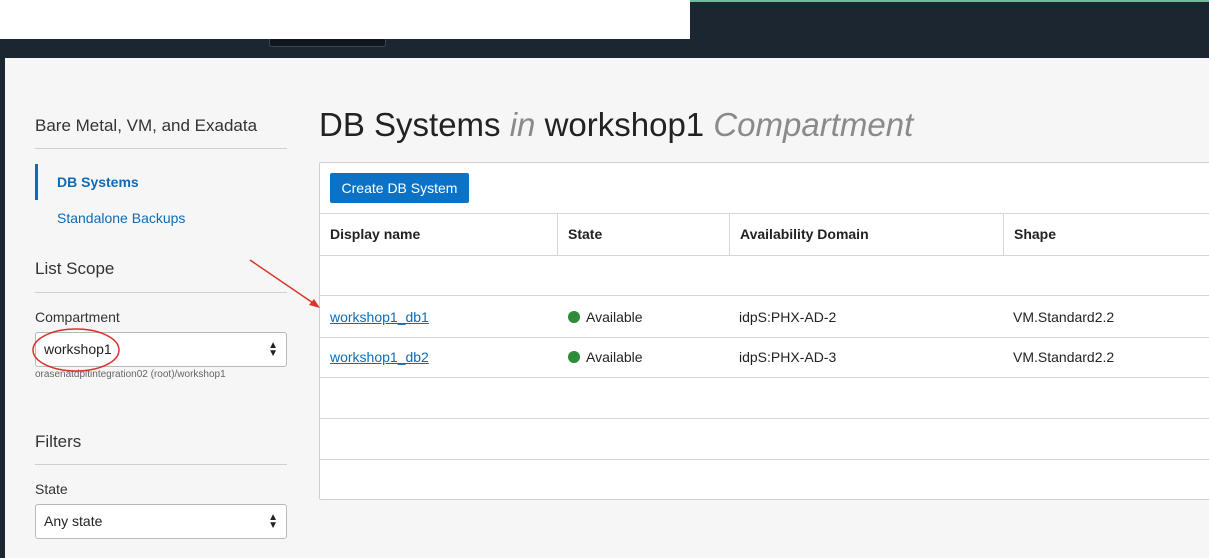 The width and height of the screenshot is (1209, 558). I want to click on sidebar-item-db-systems: DB Systems, so click(161, 182).